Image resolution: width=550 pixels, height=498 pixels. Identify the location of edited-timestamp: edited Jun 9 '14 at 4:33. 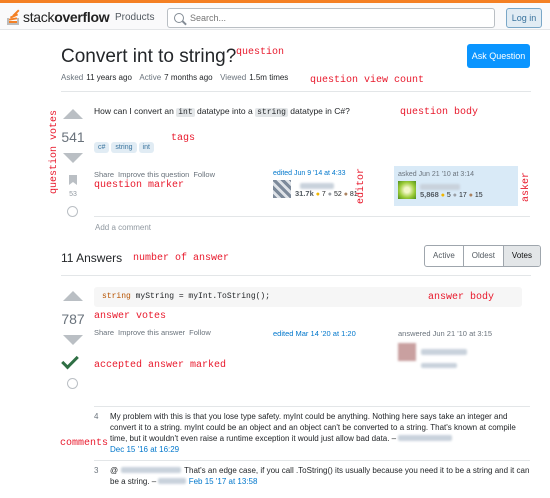
(315, 173).